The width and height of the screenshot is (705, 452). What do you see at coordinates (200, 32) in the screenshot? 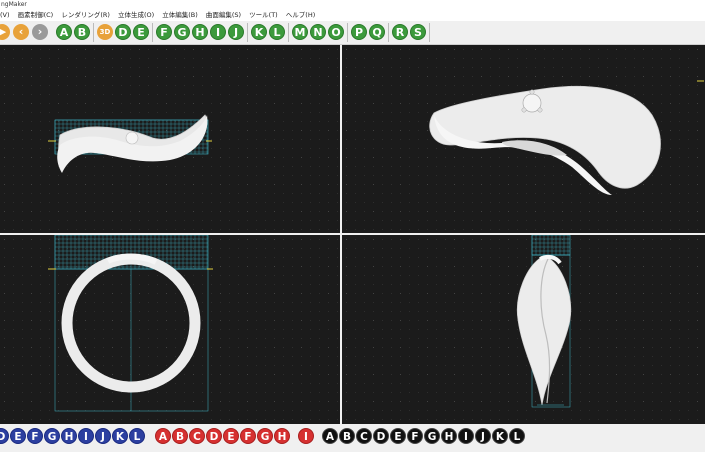
I see `toolbar-button-h: H` at bounding box center [200, 32].